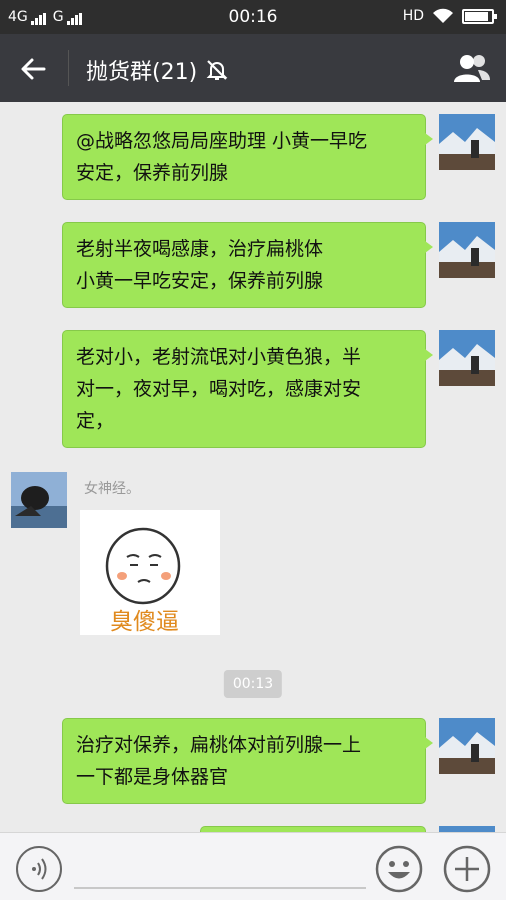  What do you see at coordinates (247, 761) in the screenshot?
I see `message-bubble: 治疗对保养，扁桃体对前列腺一上 一下都是身体器官` at bounding box center [247, 761].